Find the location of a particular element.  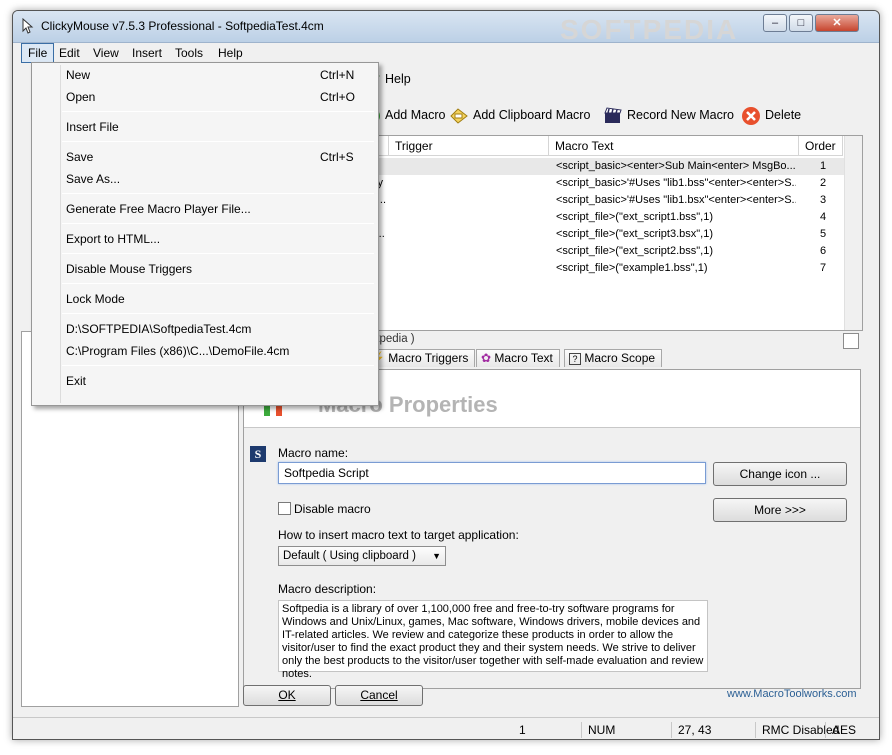

tab-macro-triggers: ⚡ Macro Triggers is located at coordinates (420, 358).